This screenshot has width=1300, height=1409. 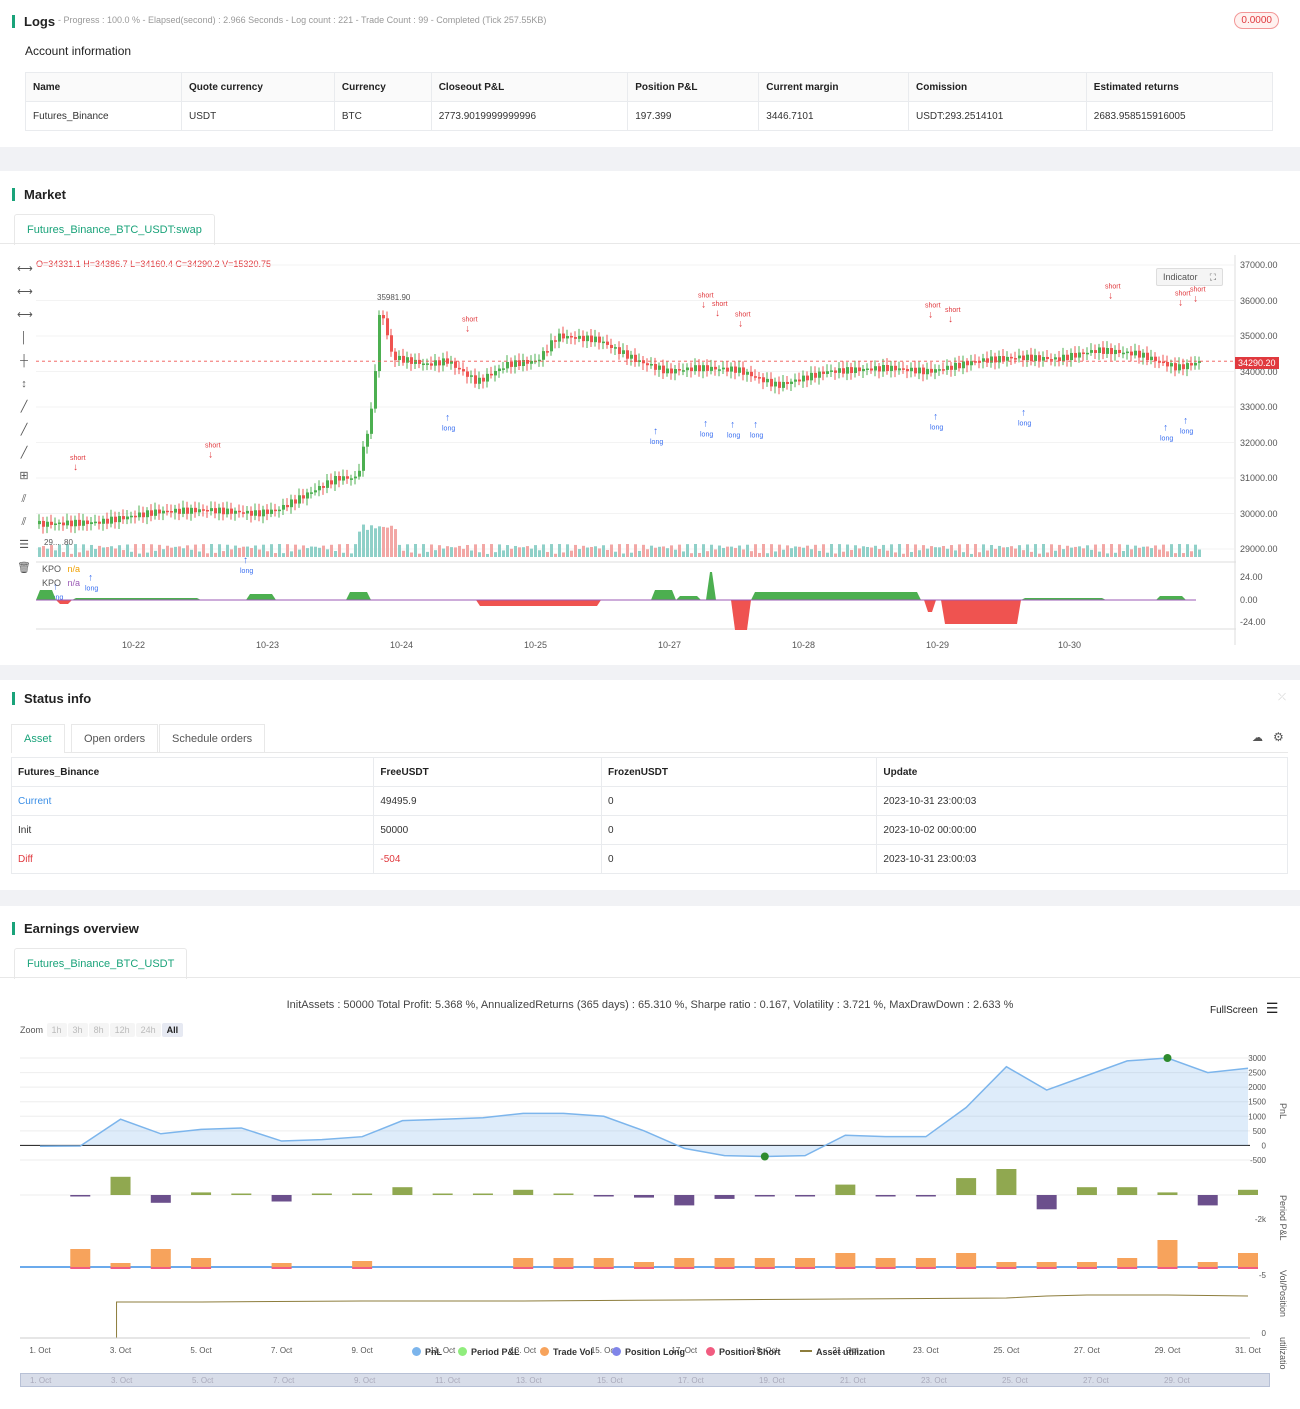 I want to click on long-signal-label: long, so click(x=1166, y=438).